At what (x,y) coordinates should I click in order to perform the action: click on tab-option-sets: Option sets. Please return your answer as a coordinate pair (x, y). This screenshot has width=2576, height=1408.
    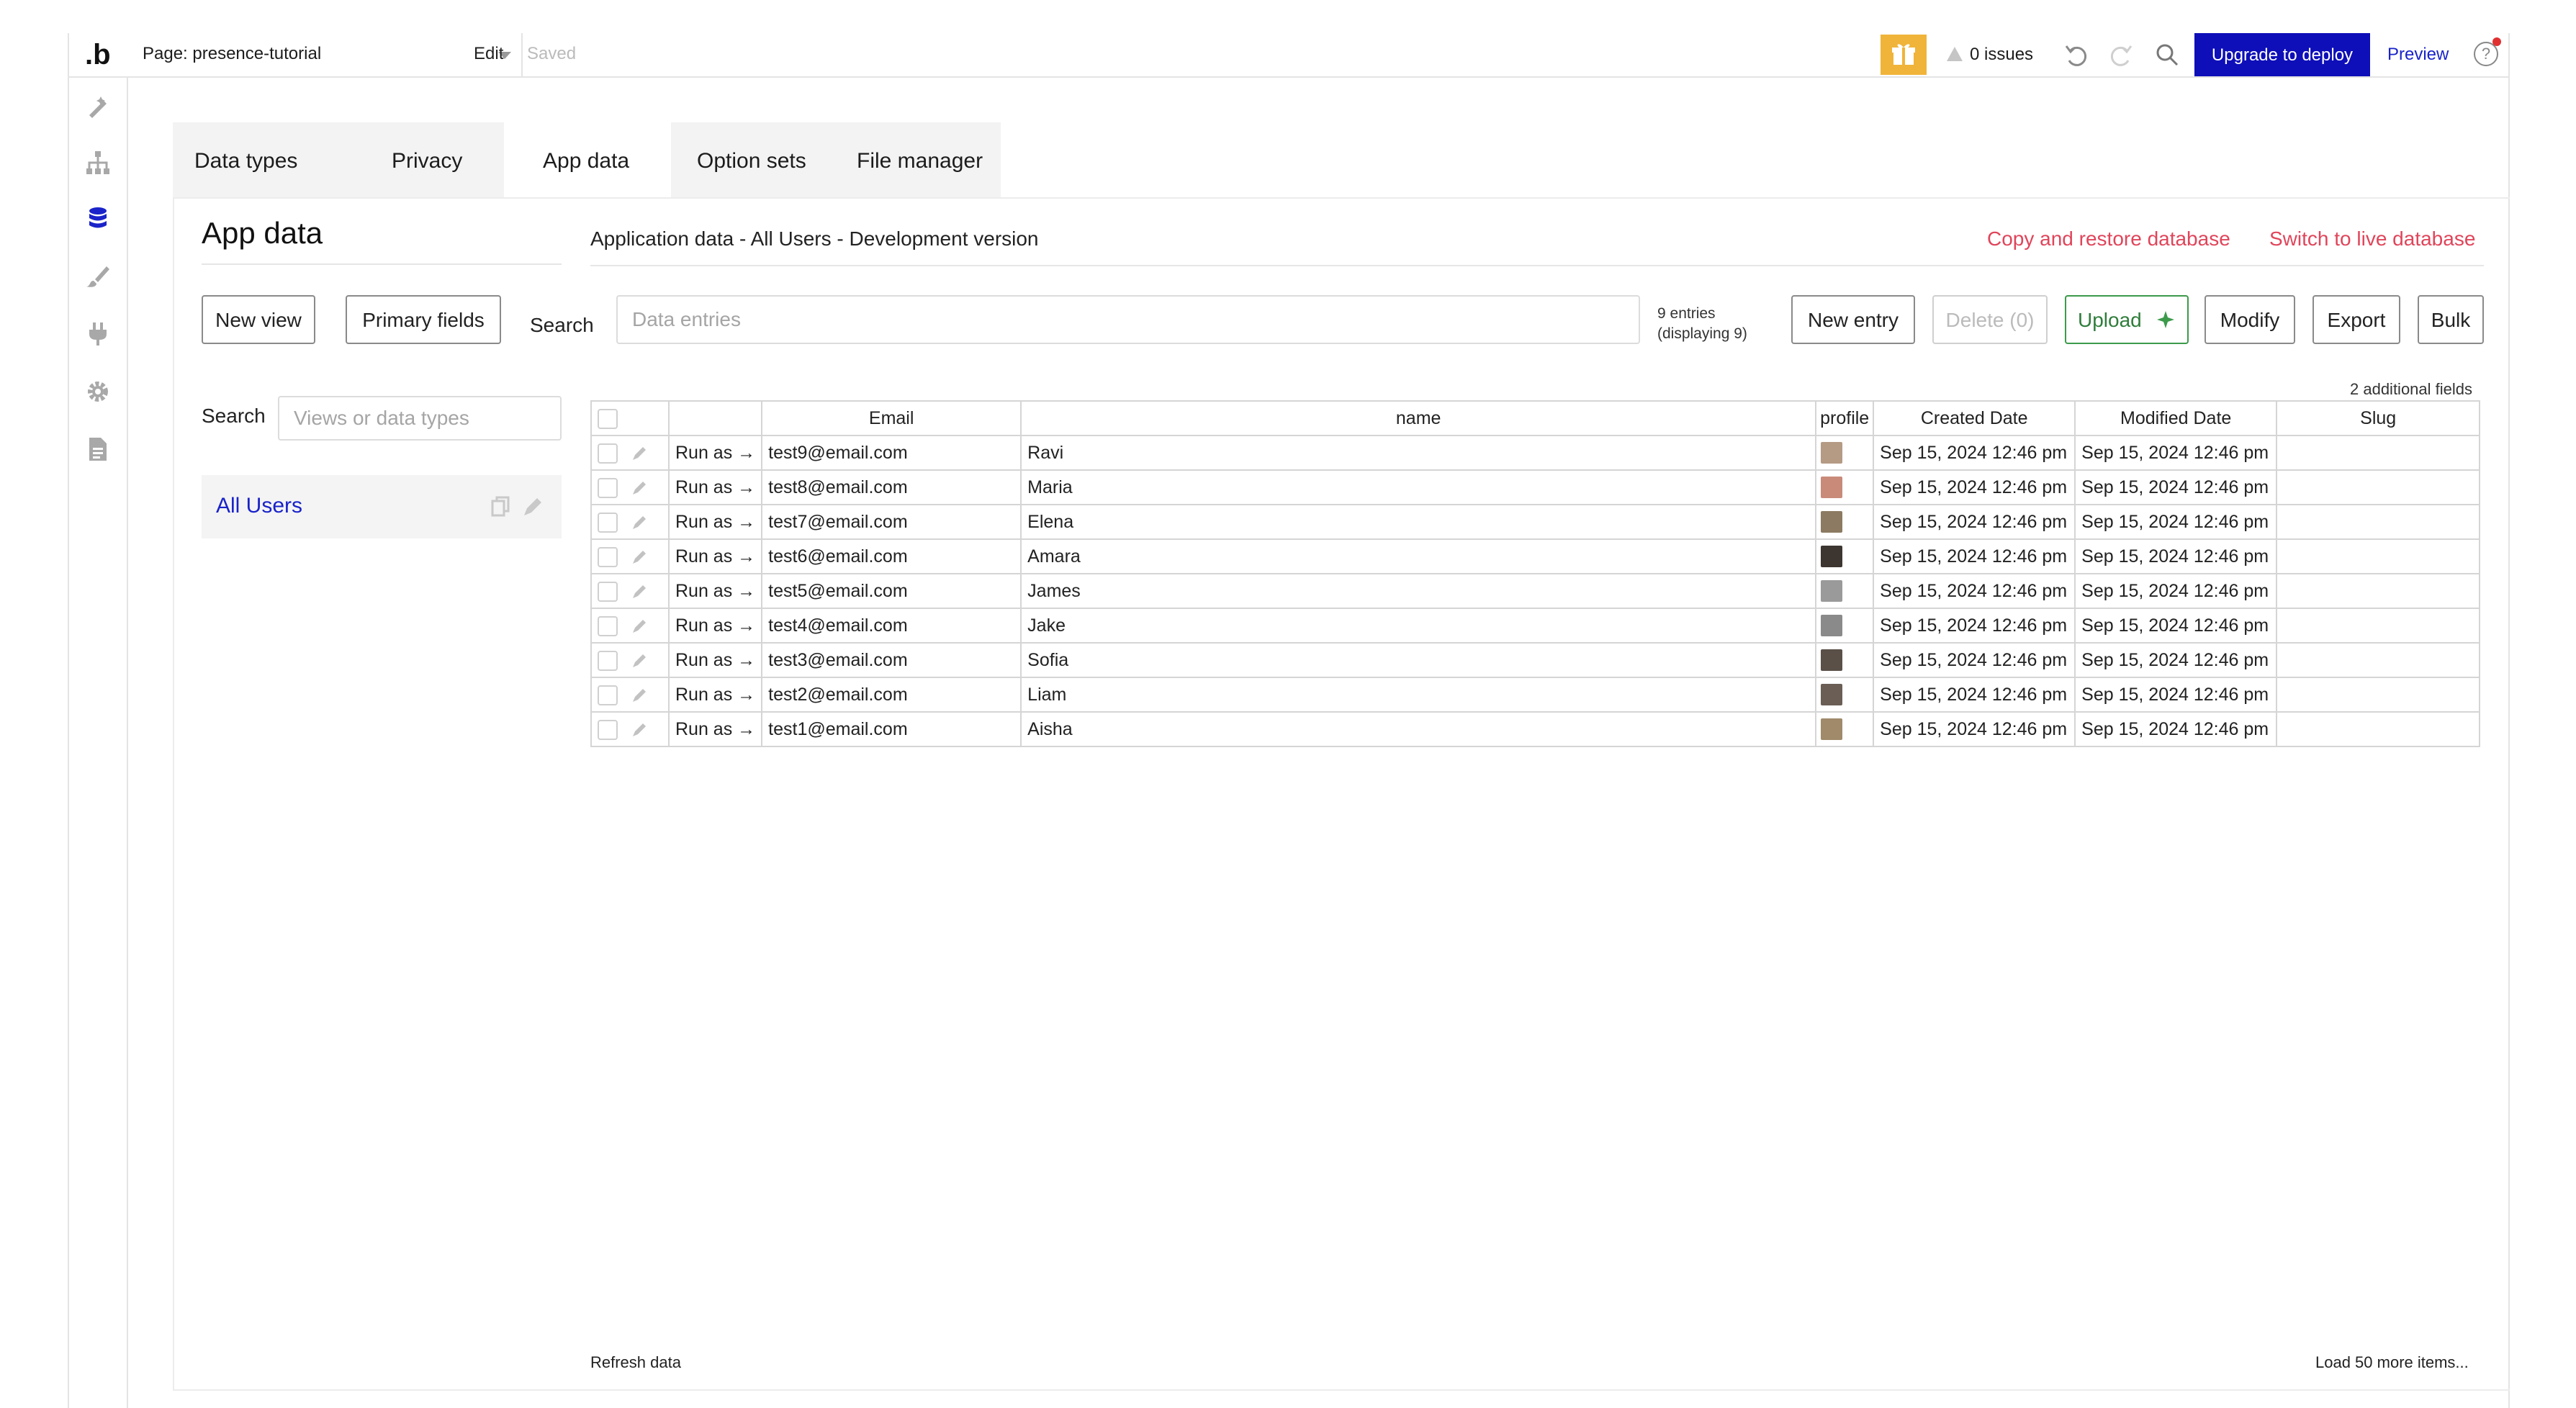
    Looking at the image, I should click on (762, 159).